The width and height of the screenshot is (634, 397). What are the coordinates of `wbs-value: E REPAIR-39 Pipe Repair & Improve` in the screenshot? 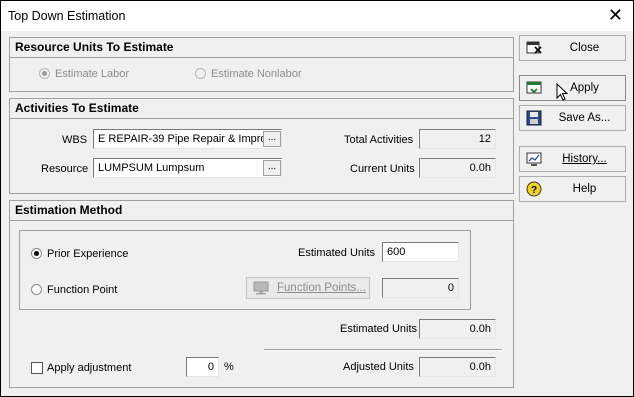 It's located at (188, 139).